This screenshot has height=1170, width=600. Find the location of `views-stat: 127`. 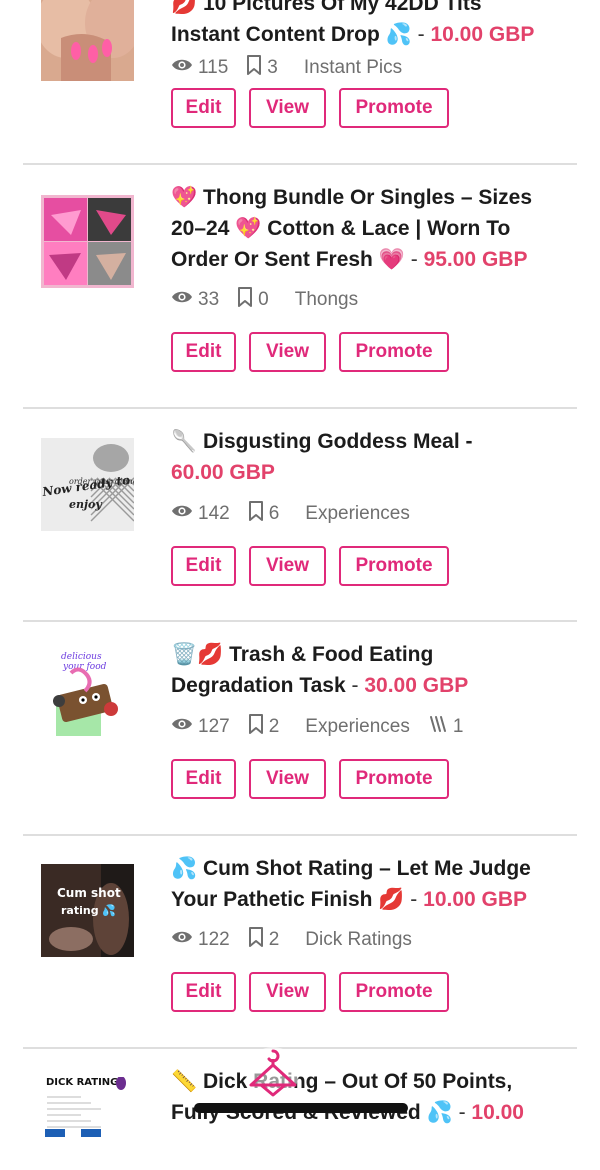

views-stat: 127 is located at coordinates (200, 727).